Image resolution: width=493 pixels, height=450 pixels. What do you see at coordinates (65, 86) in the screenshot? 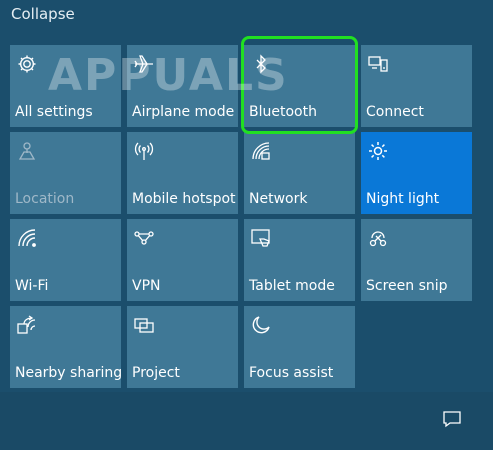
I see `tile-all-settings: All settings` at bounding box center [65, 86].